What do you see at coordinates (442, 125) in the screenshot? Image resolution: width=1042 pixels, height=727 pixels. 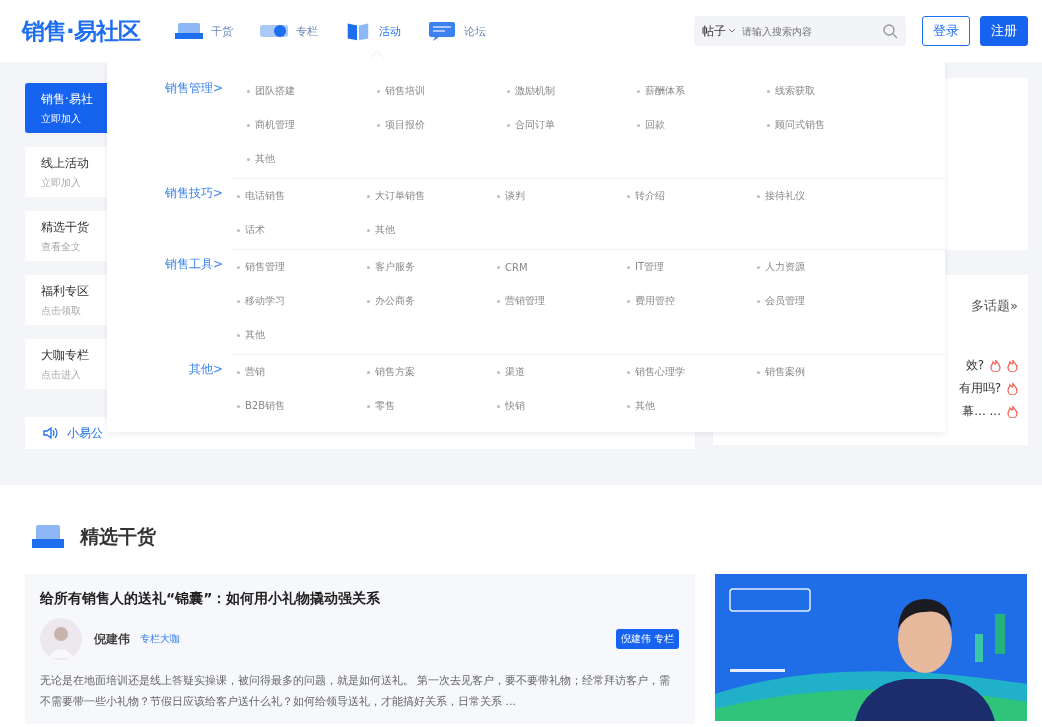 I see `menu-item: 项目报价` at bounding box center [442, 125].